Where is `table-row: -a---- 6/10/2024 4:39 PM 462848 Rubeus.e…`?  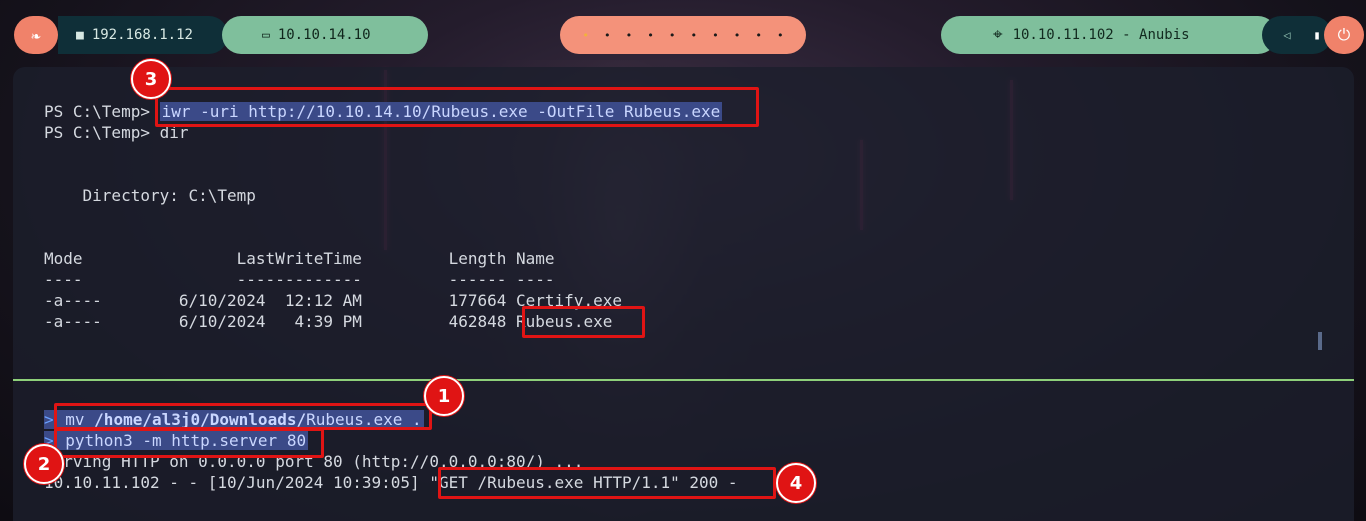
table-row: -a---- 6/10/2024 4:39 PM 462848 Rubeus.e… is located at coordinates (328, 321).